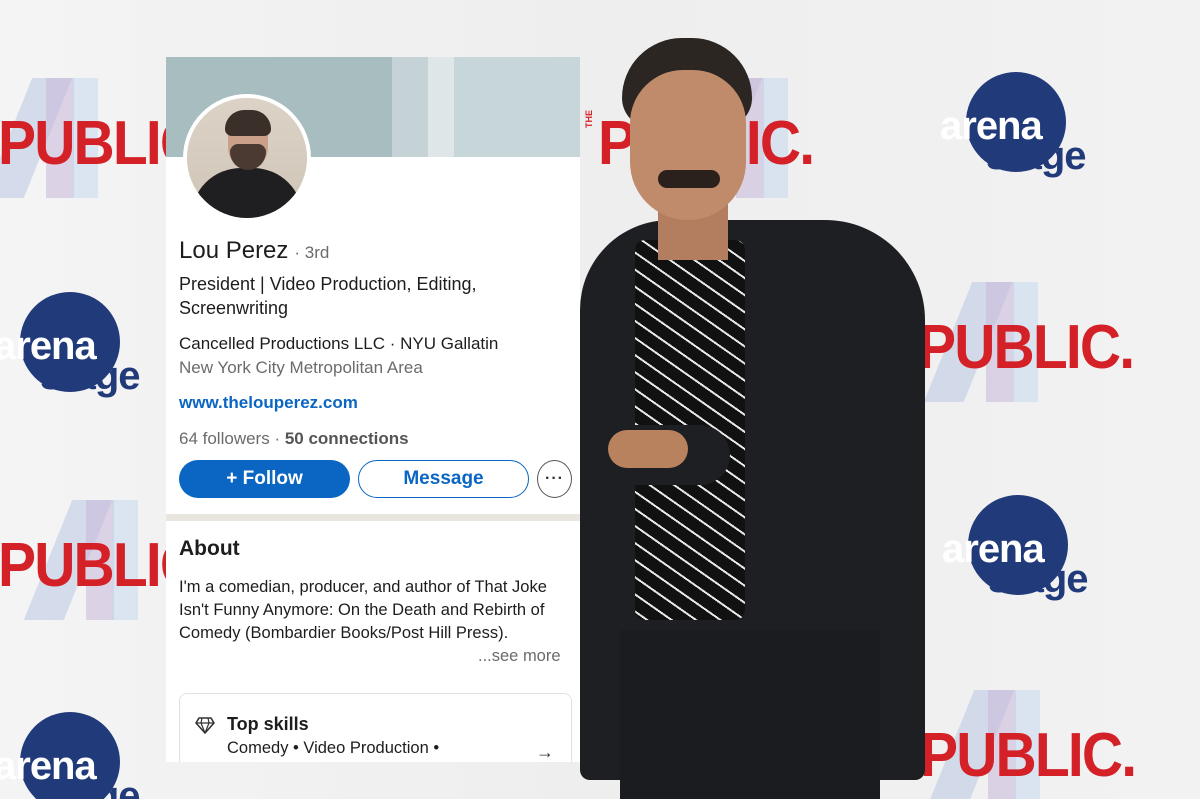 The height and width of the screenshot is (799, 1200). Describe the element at coordinates (264, 479) in the screenshot. I see `follow-button: + Follow` at that location.